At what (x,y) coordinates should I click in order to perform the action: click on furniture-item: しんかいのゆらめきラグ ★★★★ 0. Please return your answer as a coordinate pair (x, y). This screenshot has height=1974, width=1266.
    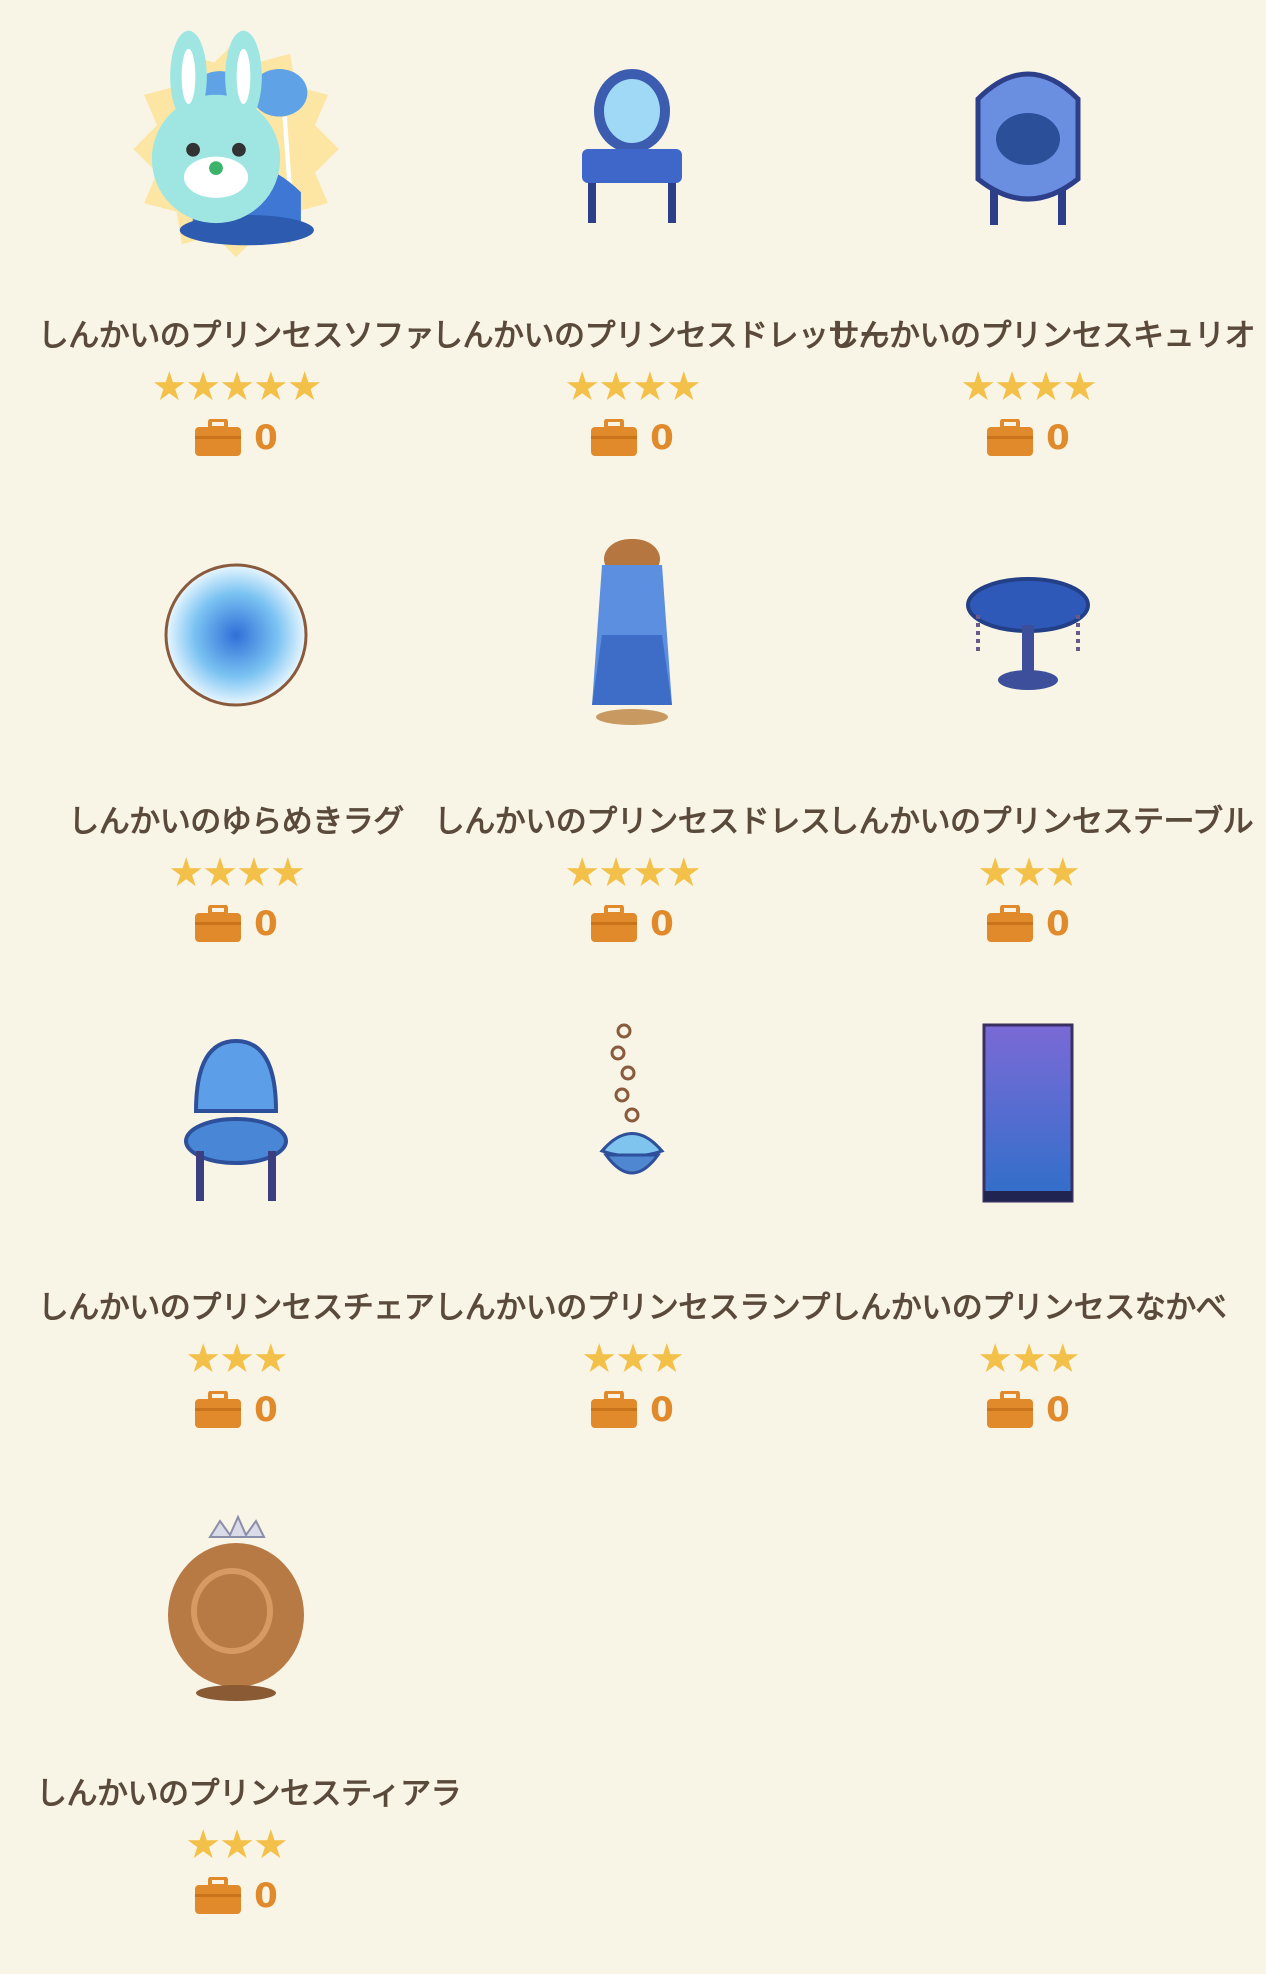
    Looking at the image, I should click on (236, 759).